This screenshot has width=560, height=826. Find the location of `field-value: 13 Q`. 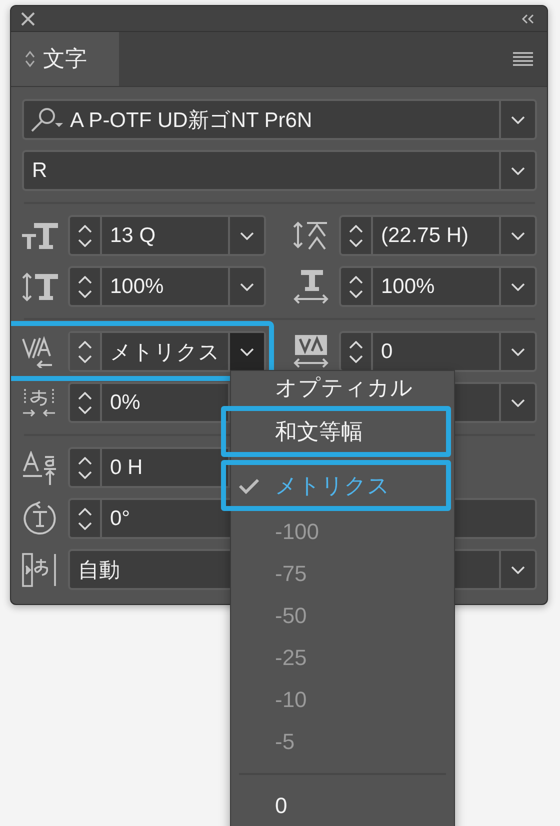

field-value: 13 Q is located at coordinates (132, 235).